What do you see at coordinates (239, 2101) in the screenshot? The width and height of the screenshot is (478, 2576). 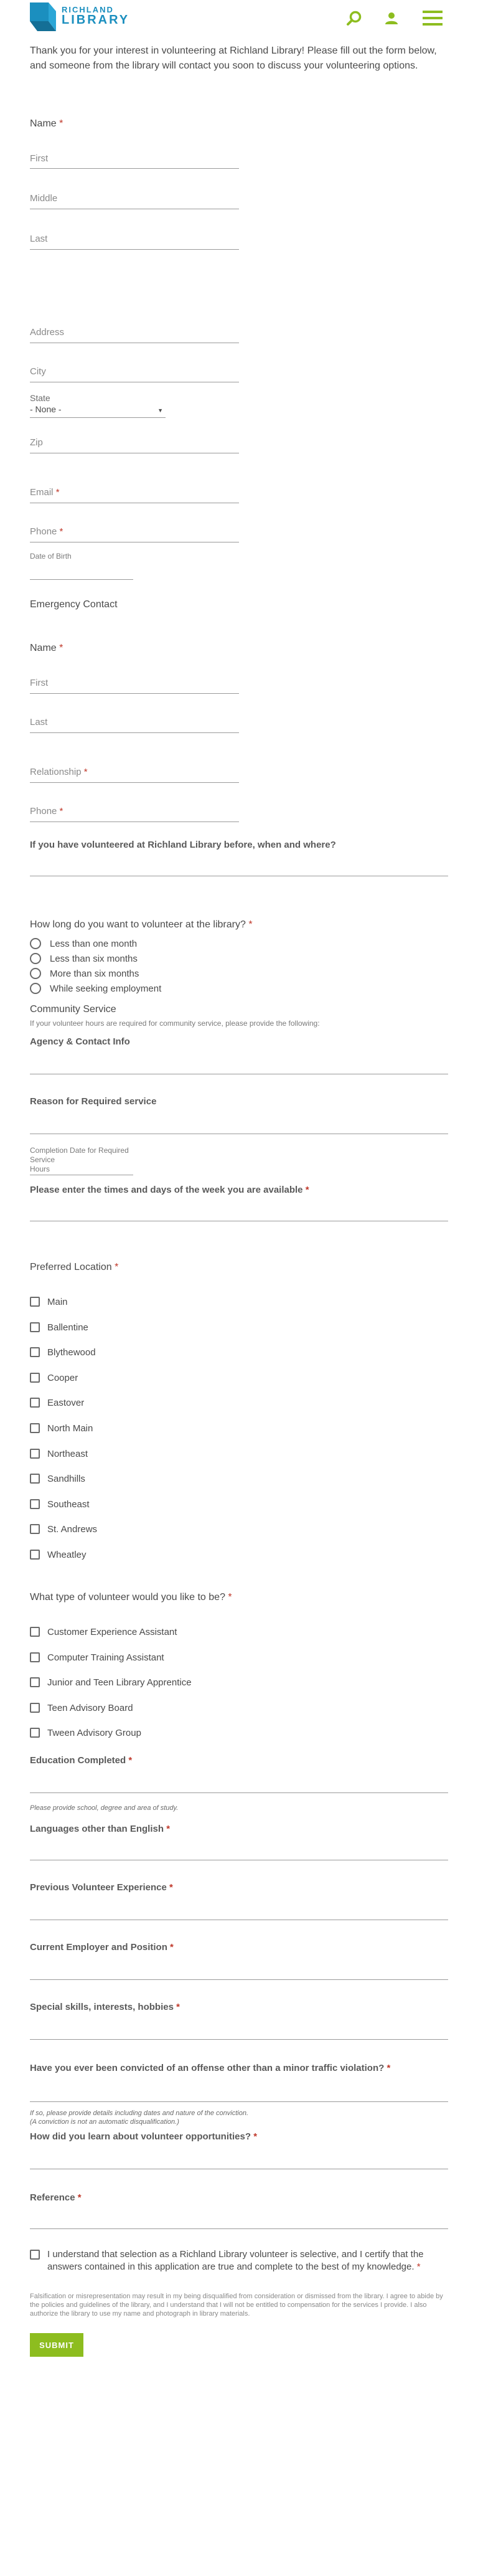 I see `conviction-field` at bounding box center [239, 2101].